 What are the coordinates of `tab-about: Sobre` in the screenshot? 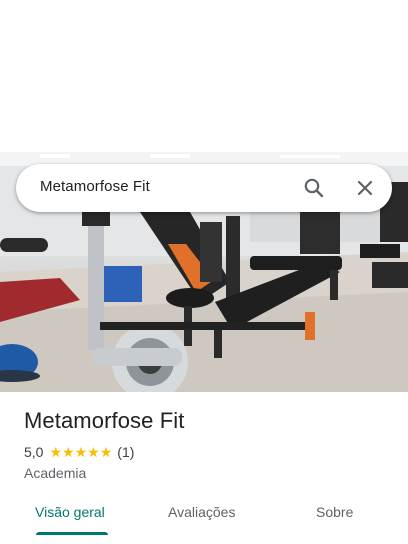 It's located at (334, 512).